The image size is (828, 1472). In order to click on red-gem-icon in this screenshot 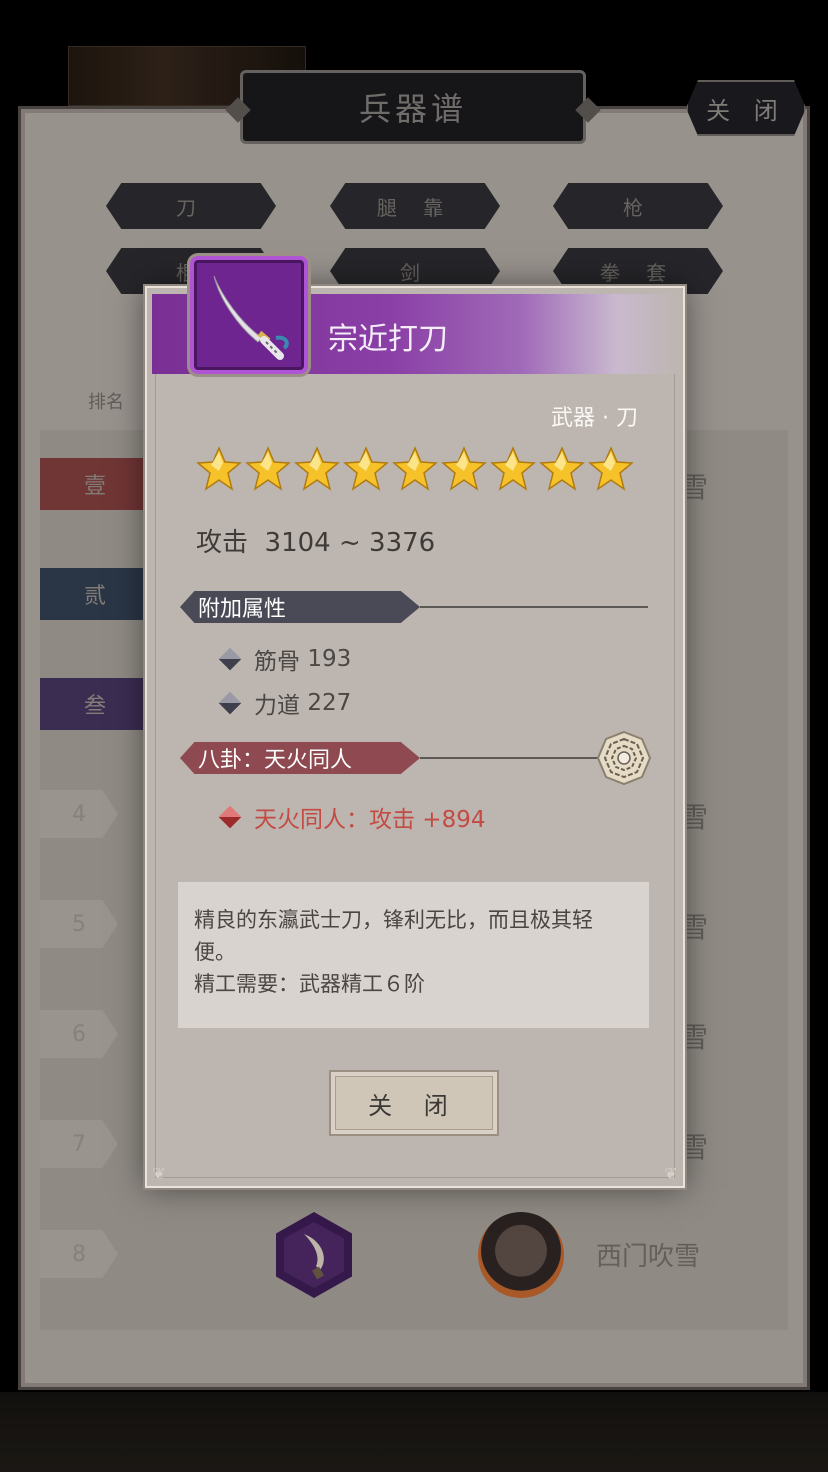, I will do `click(230, 817)`.